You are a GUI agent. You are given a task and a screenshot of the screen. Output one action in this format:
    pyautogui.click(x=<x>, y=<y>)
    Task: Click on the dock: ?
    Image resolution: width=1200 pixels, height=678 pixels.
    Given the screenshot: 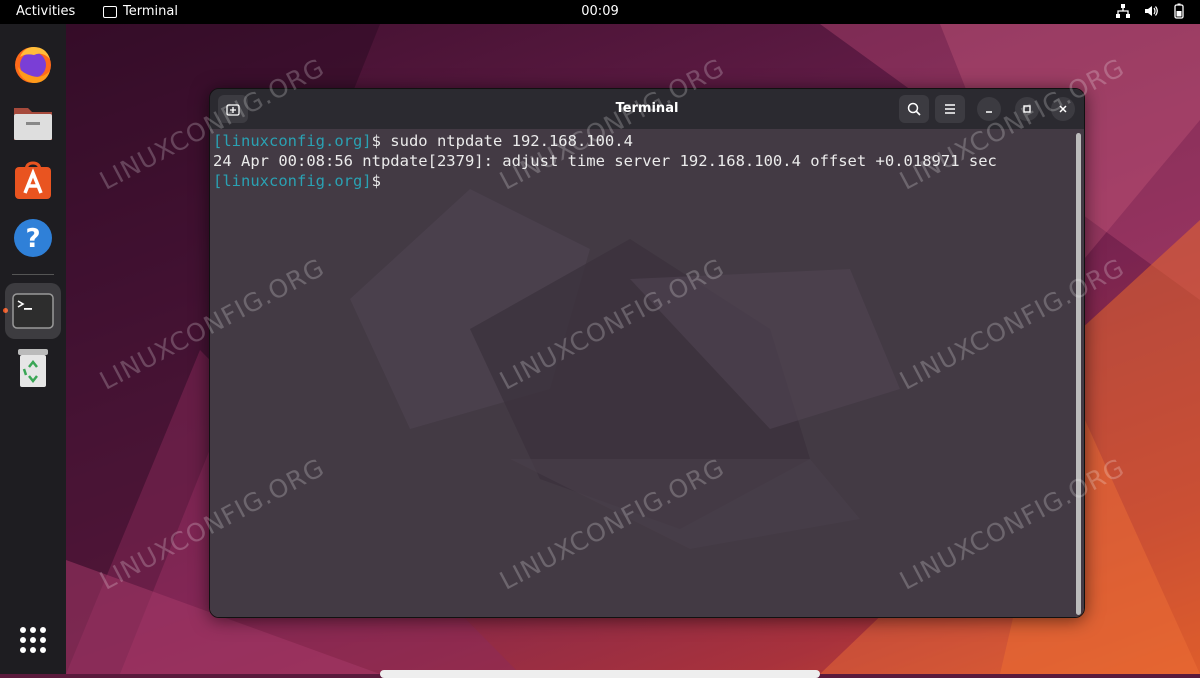 What is the action you would take?
    pyautogui.click(x=33, y=349)
    